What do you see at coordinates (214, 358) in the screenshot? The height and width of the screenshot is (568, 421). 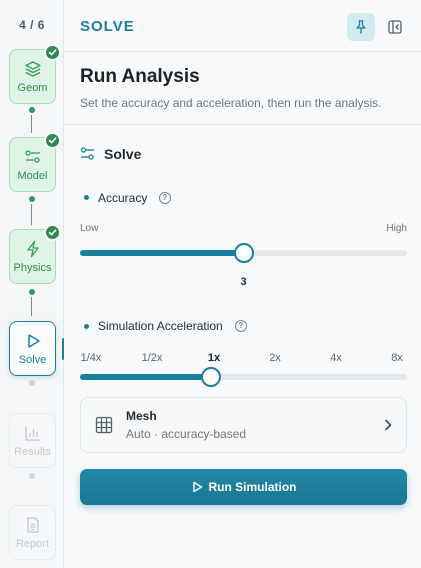 I see `acceleration-option-selected: 1x` at bounding box center [214, 358].